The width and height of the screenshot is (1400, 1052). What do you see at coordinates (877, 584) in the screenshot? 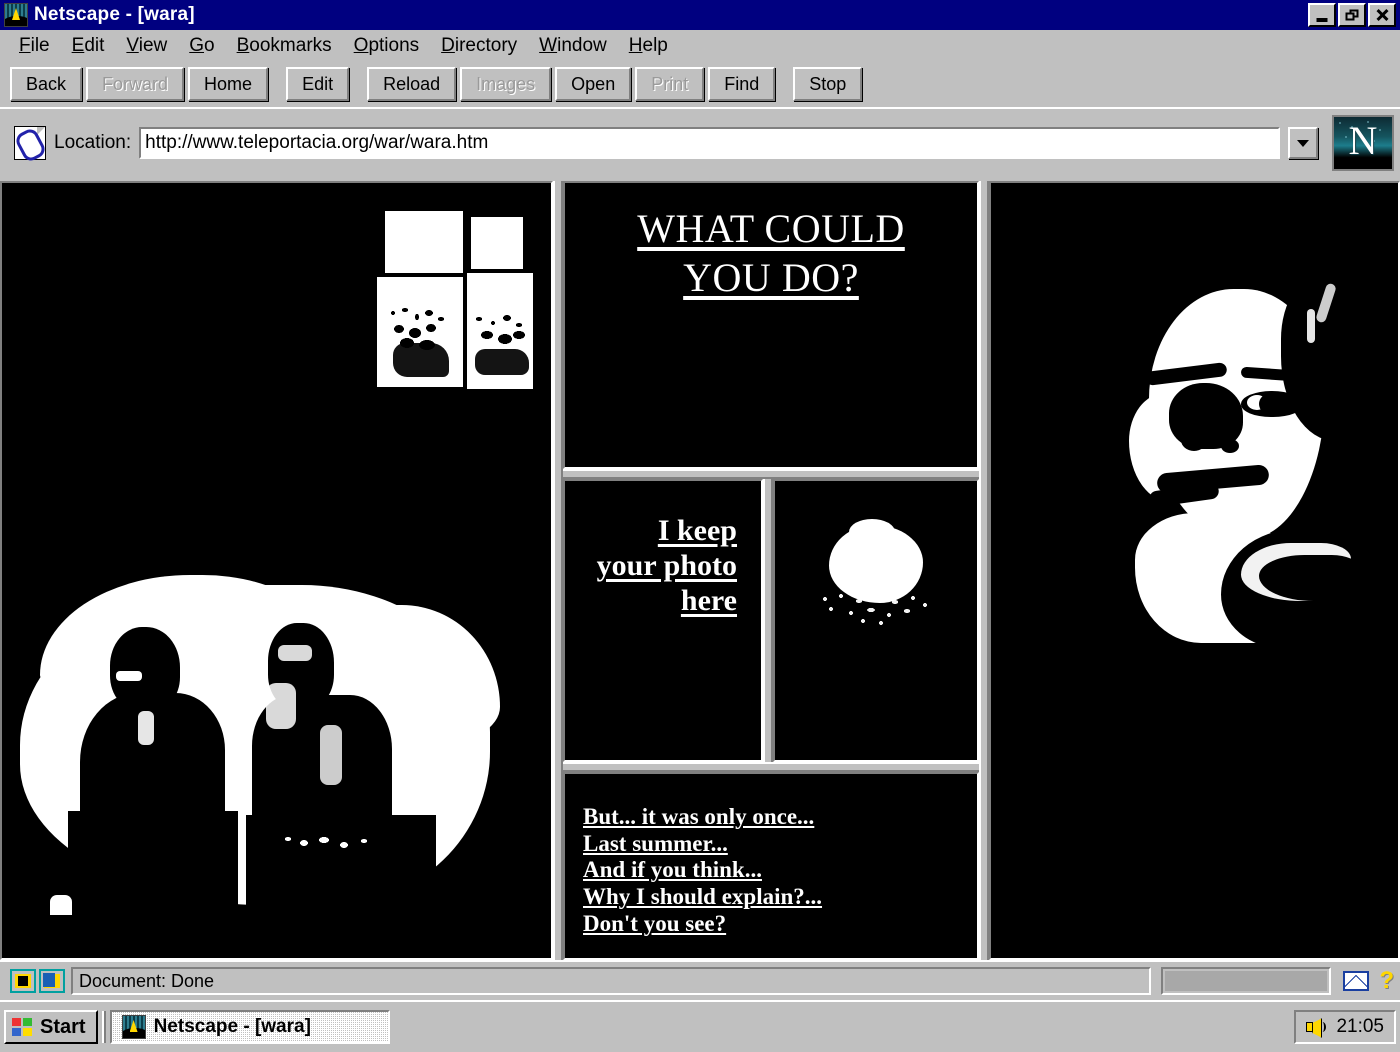
I see `explosion-cloud-image` at bounding box center [877, 584].